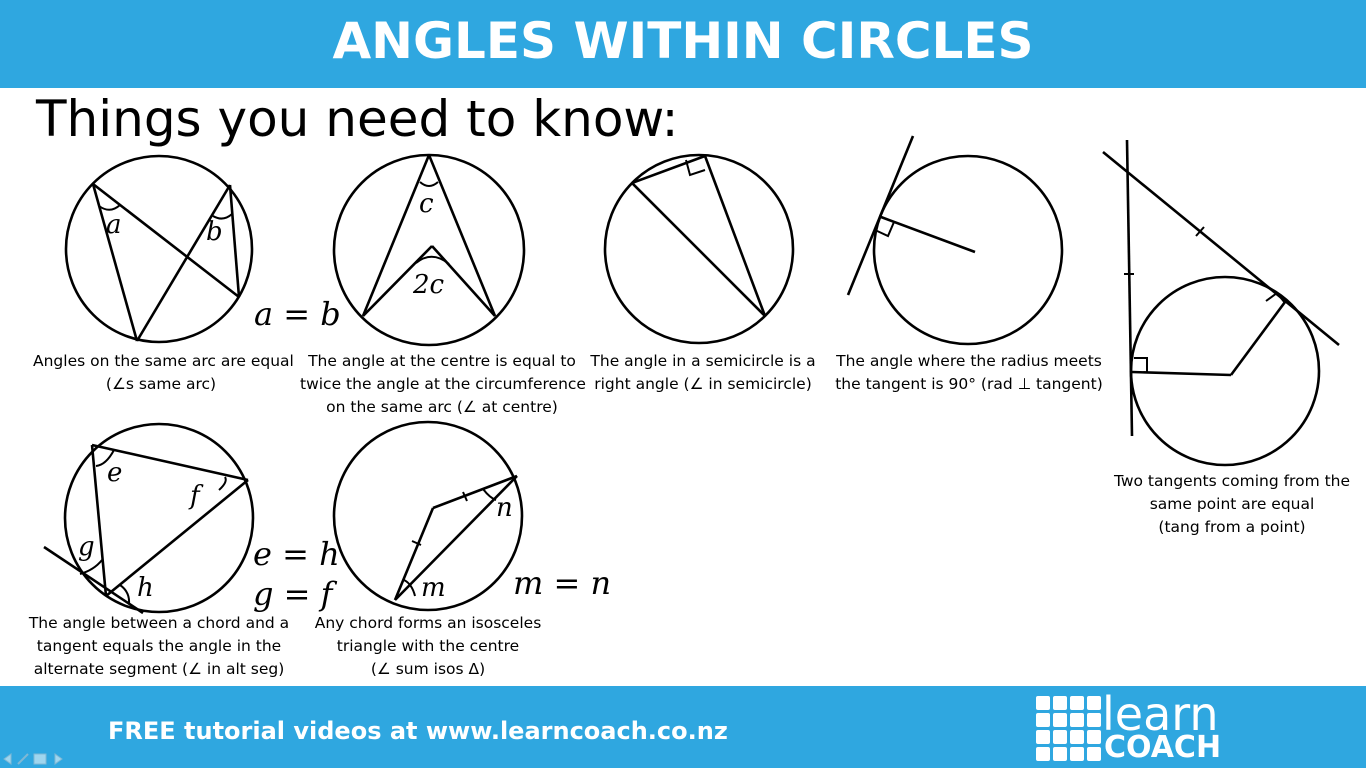 This screenshot has height=768, width=1366. I want to click on diagram-same-arc, so click(159, 249).